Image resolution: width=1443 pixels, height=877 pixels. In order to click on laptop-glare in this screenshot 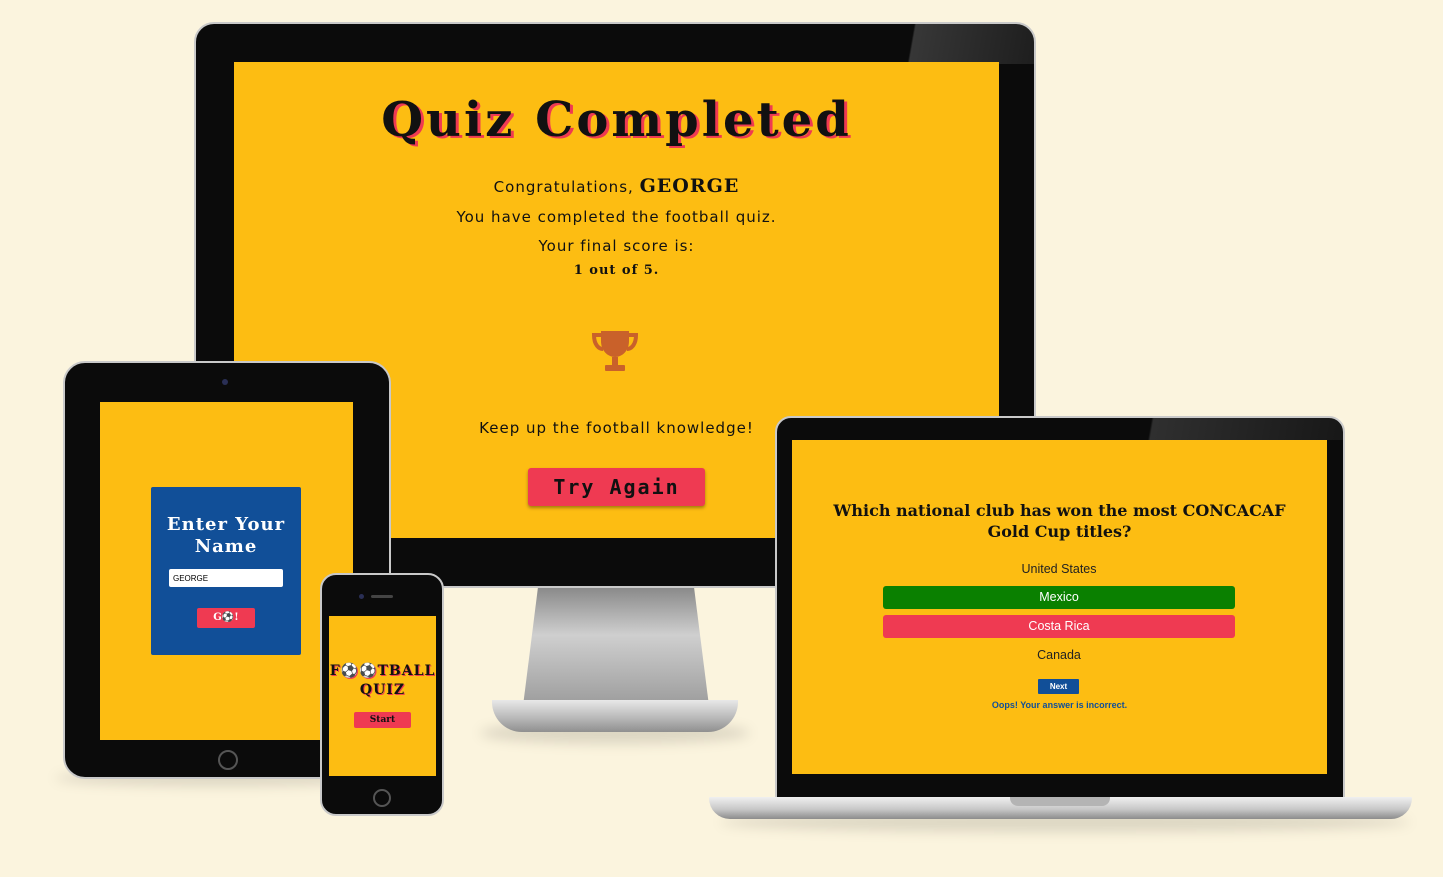, I will do `click(1236, 429)`.